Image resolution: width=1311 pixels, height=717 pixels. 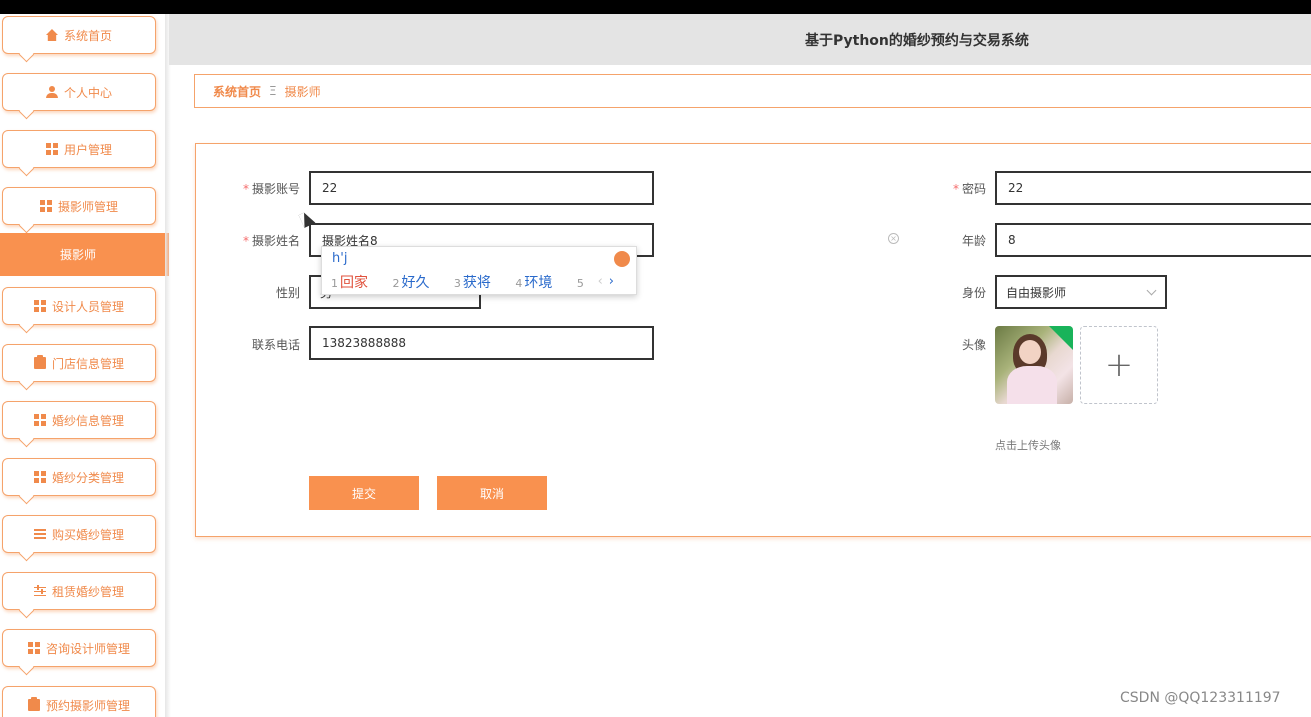 What do you see at coordinates (492, 493) in the screenshot?
I see `cancel-button: 取消` at bounding box center [492, 493].